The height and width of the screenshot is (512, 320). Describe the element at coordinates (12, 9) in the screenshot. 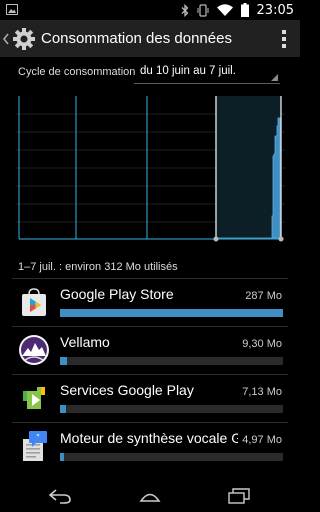

I see `image-notification-icon` at that location.